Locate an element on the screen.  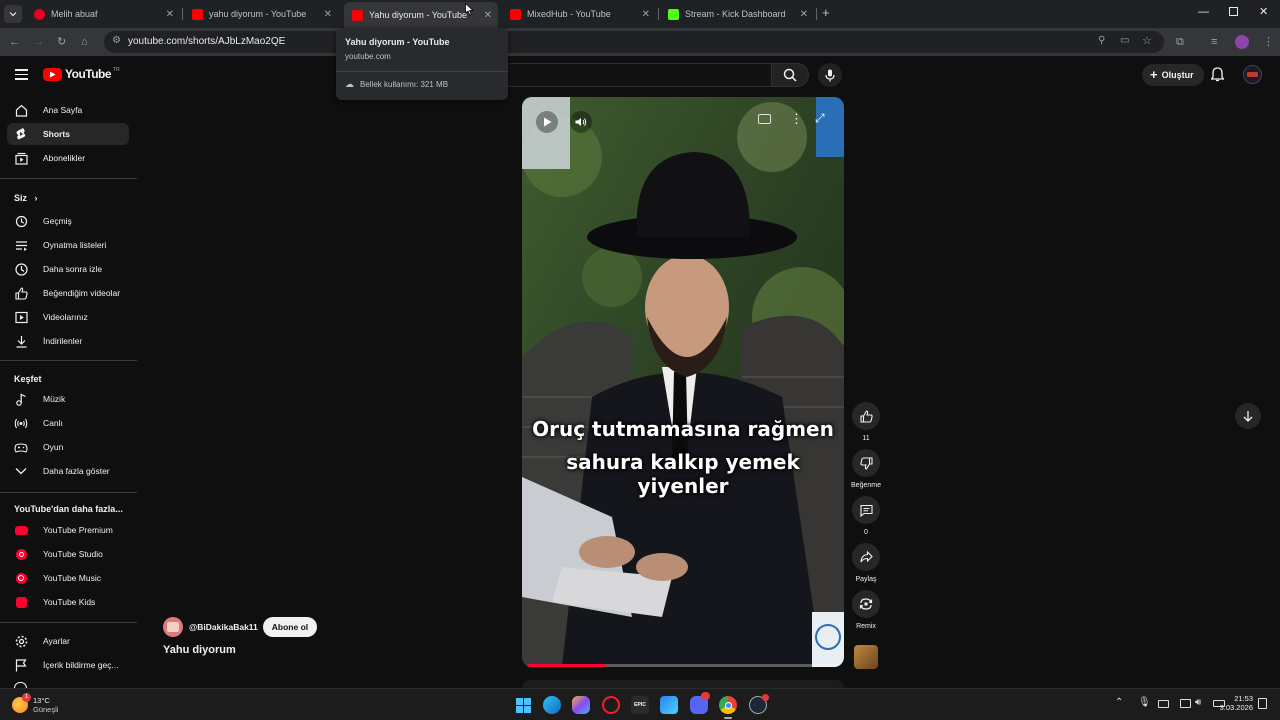
microphone-icon: 🎙︎ is located at coordinates (1144, 702).